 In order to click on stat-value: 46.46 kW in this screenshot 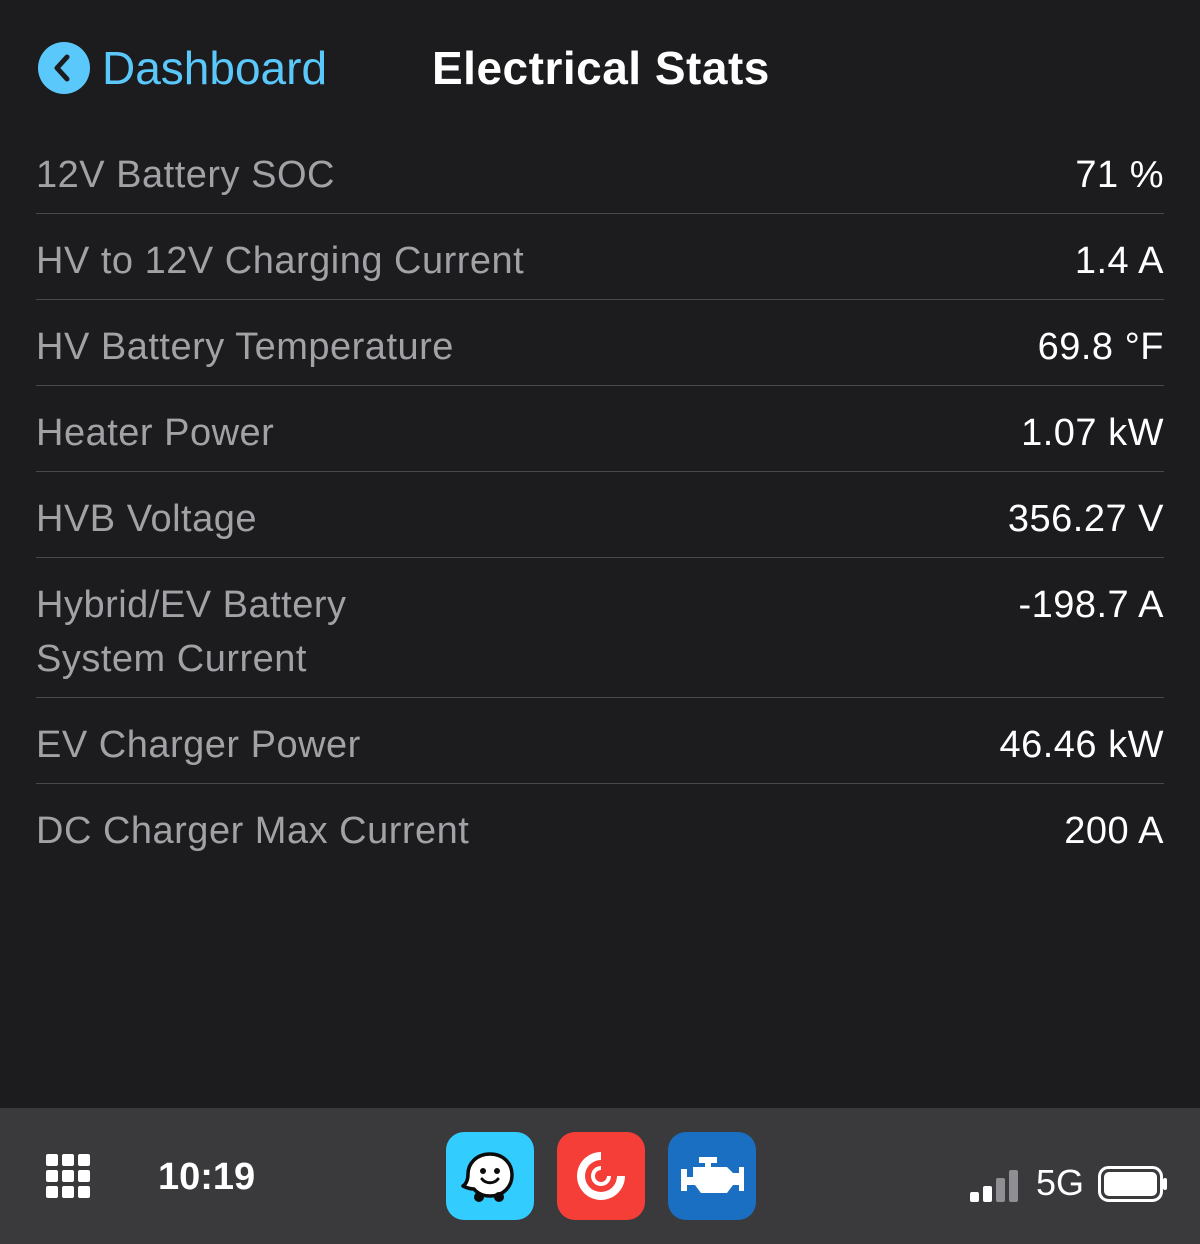, I will do `click(1081, 745)`.